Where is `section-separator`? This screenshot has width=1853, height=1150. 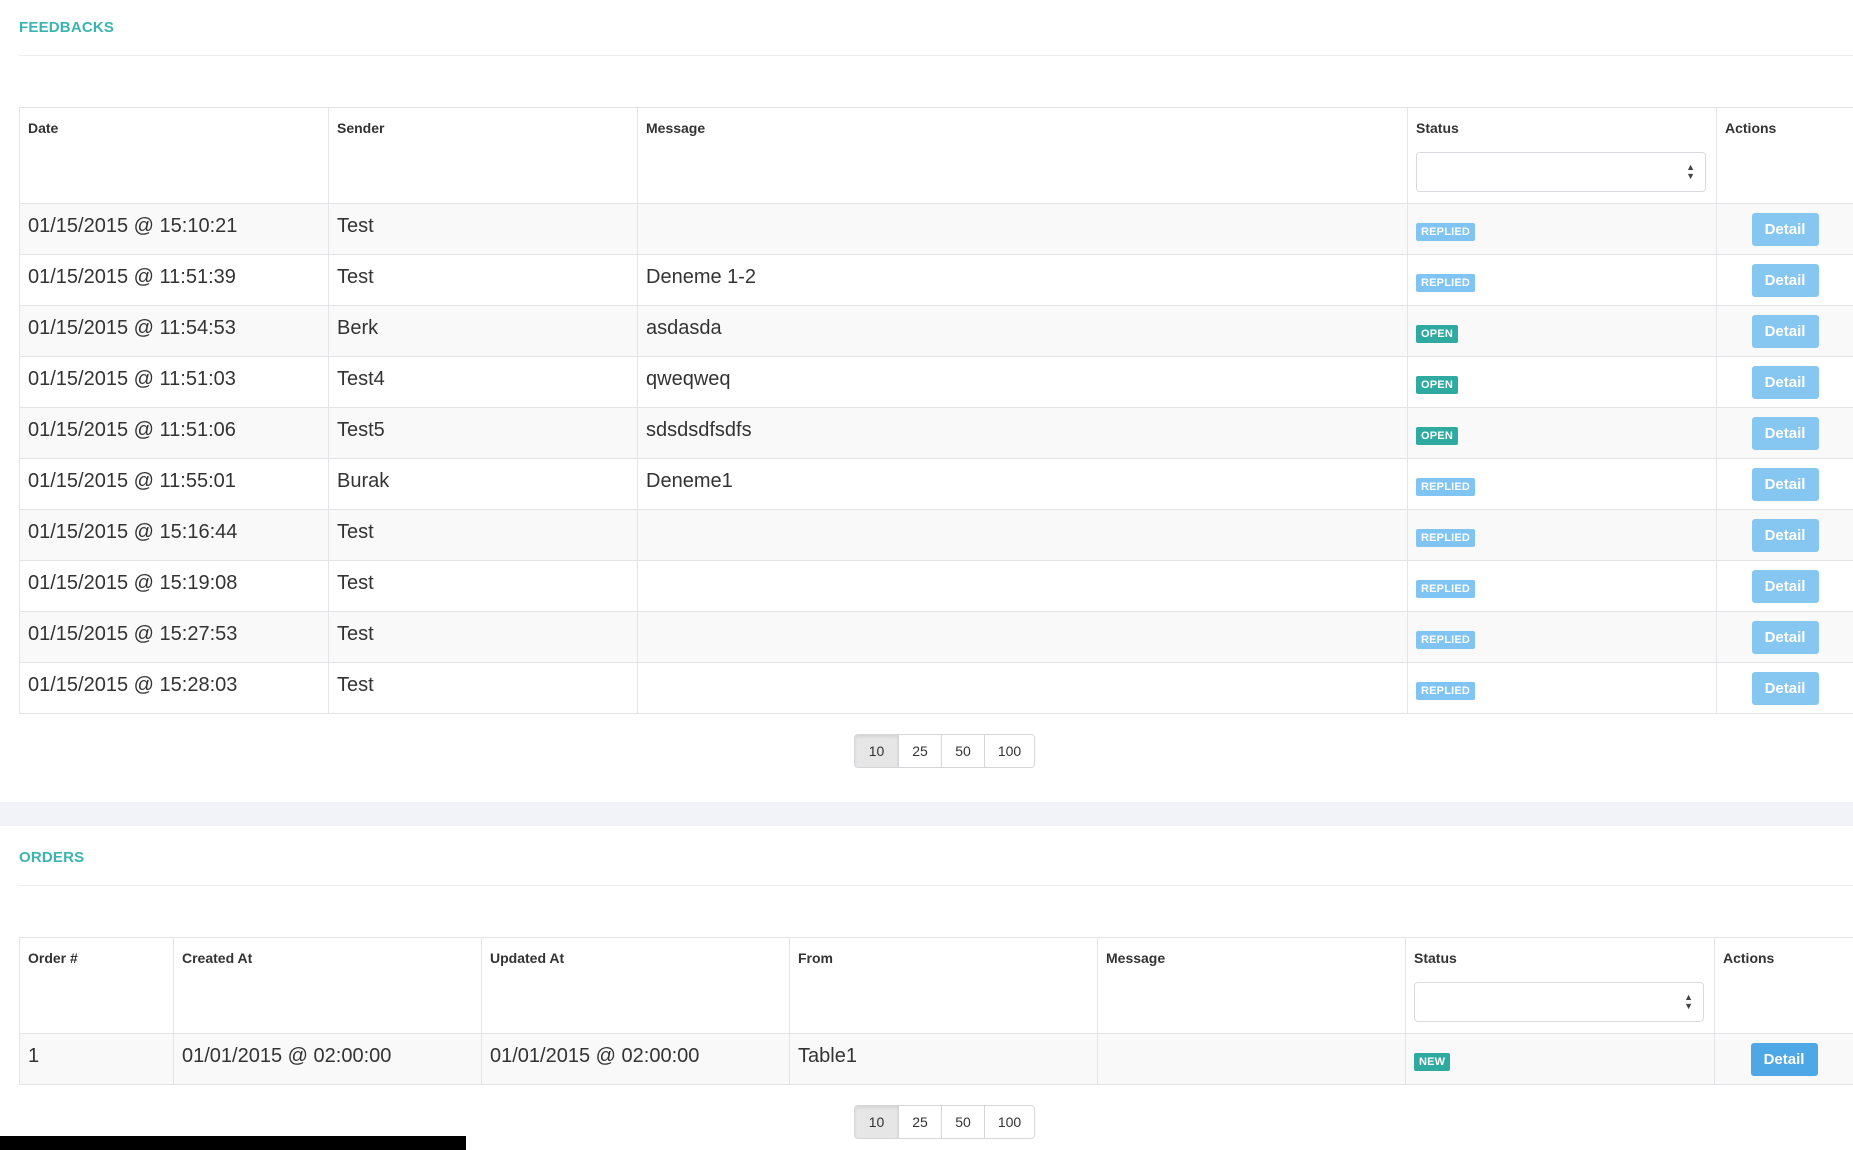 section-separator is located at coordinates (926, 814).